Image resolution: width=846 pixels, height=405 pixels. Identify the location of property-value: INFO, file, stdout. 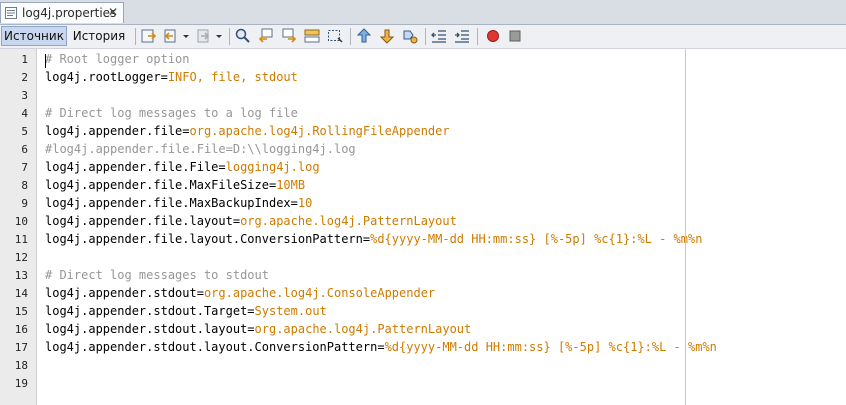
(232, 77).